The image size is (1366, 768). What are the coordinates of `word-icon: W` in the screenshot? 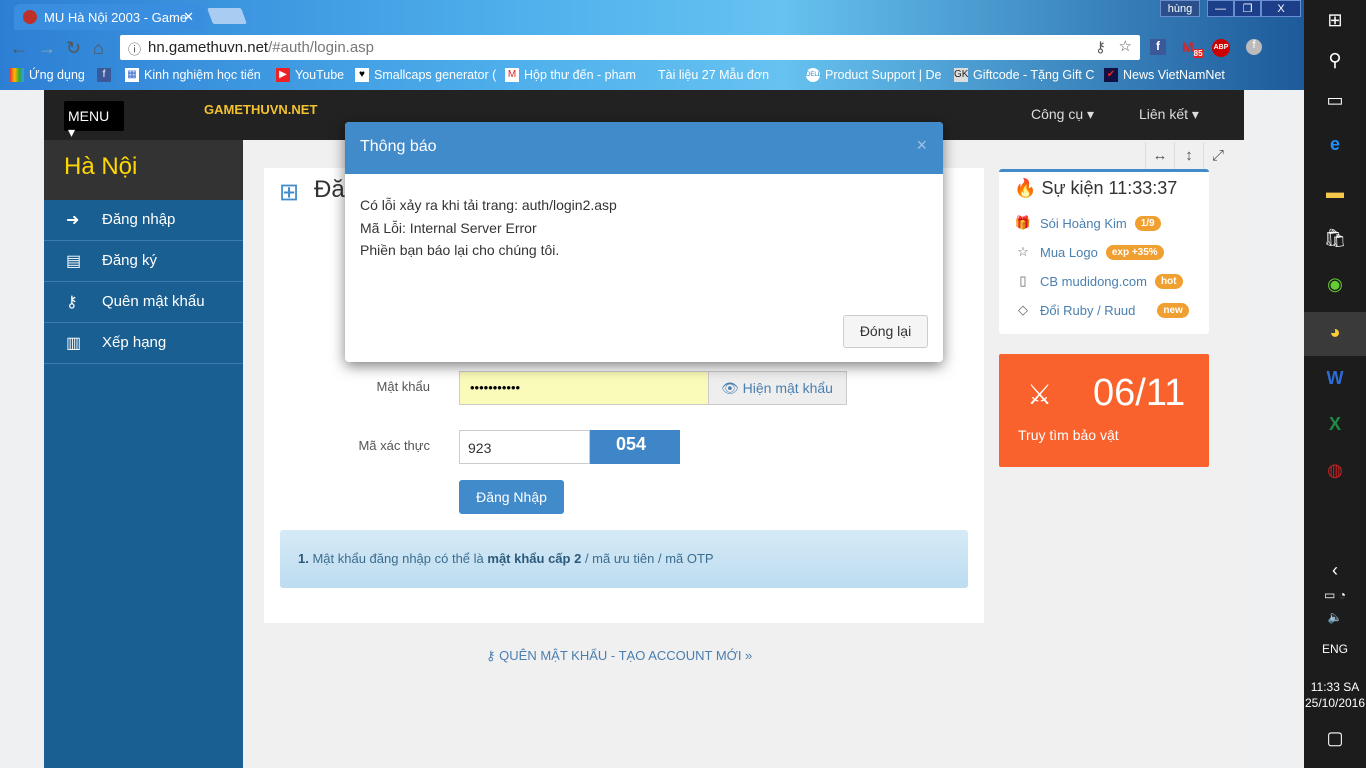 It's located at (1335, 378).